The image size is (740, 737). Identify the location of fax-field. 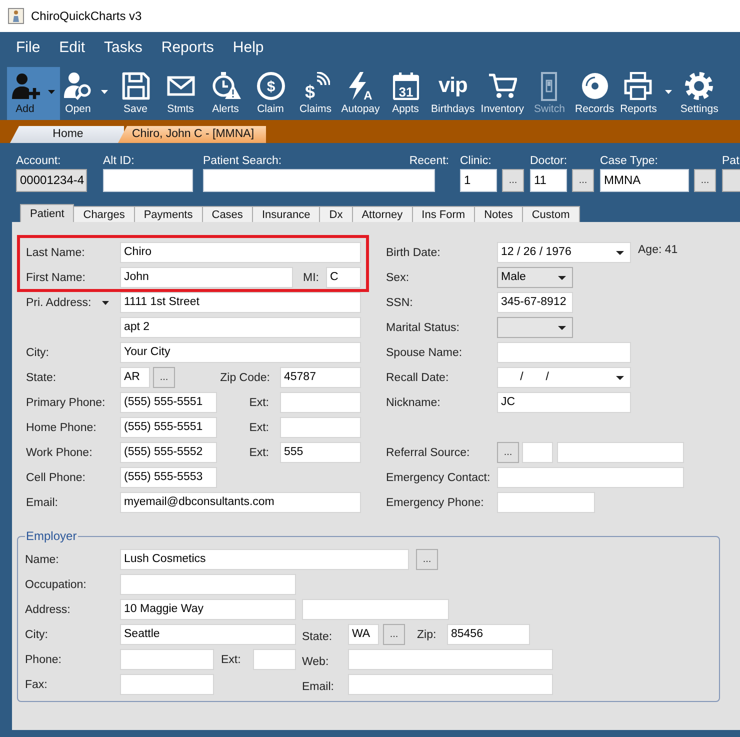
(167, 684).